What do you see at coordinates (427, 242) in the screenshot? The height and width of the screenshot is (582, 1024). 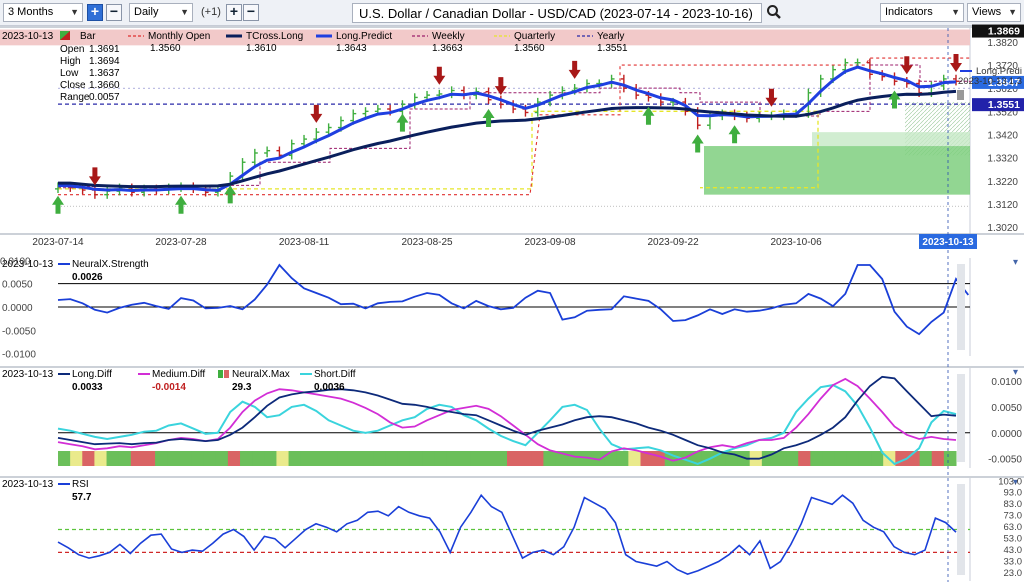 I see `date-tick: 2023-08-25` at bounding box center [427, 242].